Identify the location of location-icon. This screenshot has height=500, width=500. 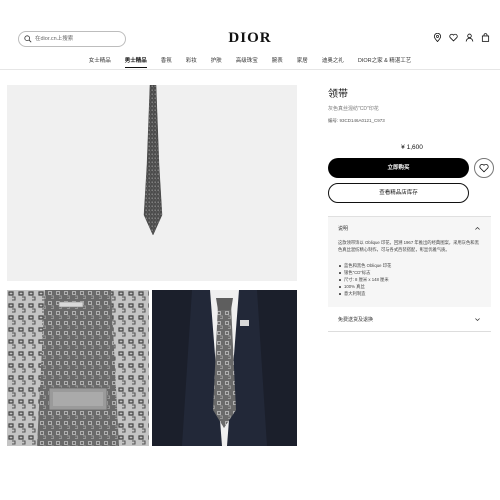
(437, 37).